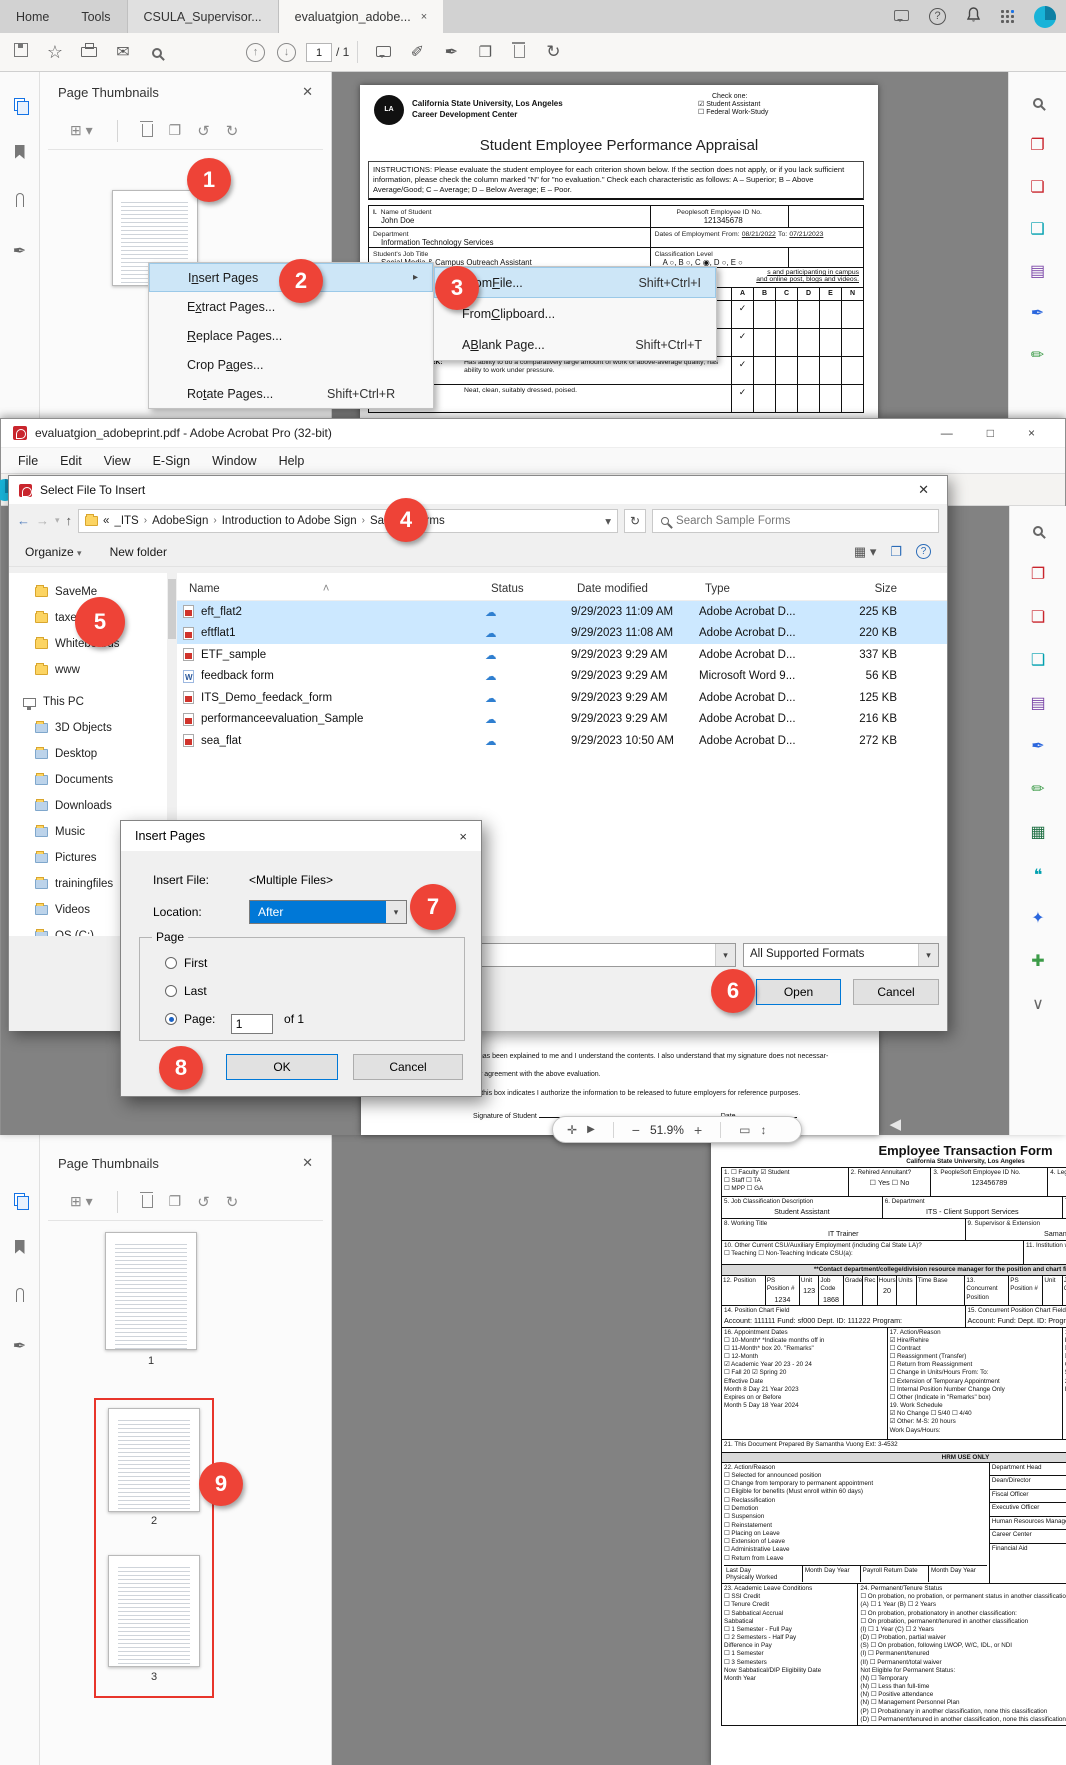 Image resolution: width=1066 pixels, height=1765 pixels. What do you see at coordinates (291, 393) in the screenshot?
I see `context-menu-item: Ro t ate Pages... Shift+Ctrl+R` at bounding box center [291, 393].